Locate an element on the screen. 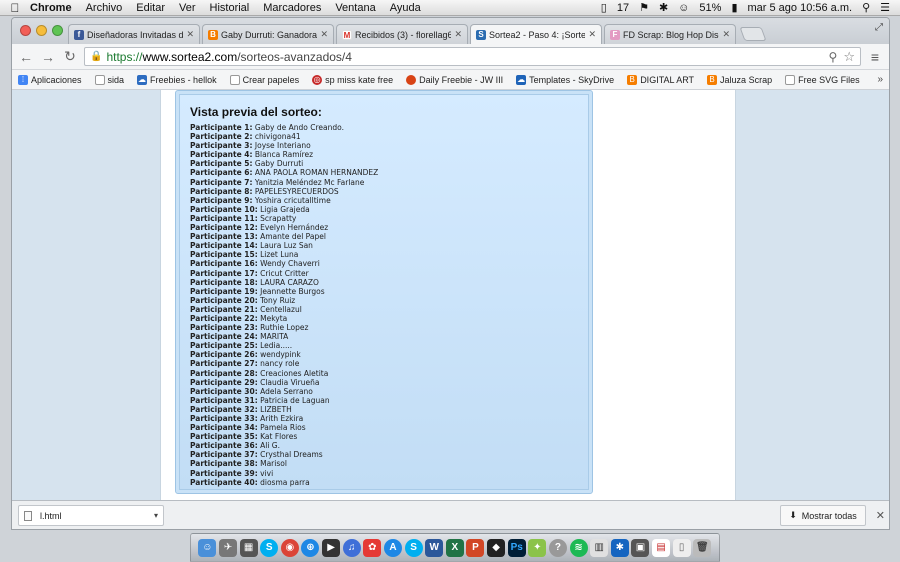 The height and width of the screenshot is (562, 900). wifi-icon: ☺ is located at coordinates (683, 8).